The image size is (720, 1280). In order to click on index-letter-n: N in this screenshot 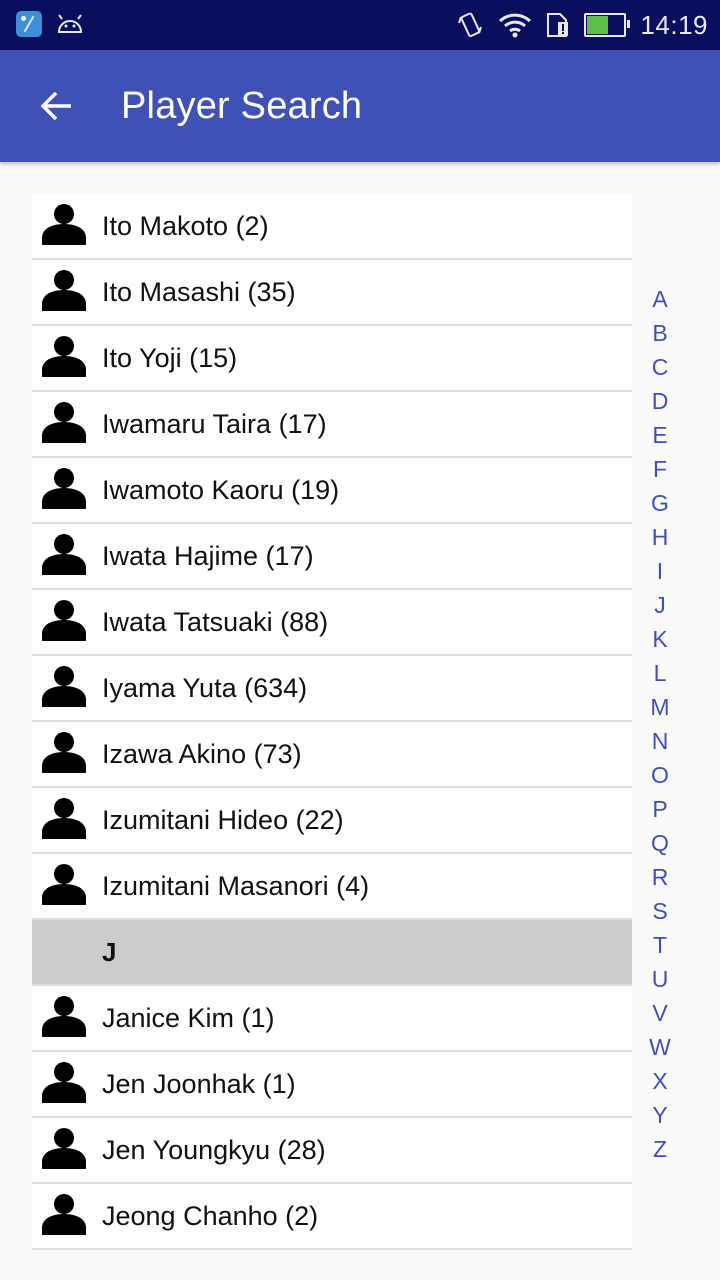, I will do `click(660, 741)`.